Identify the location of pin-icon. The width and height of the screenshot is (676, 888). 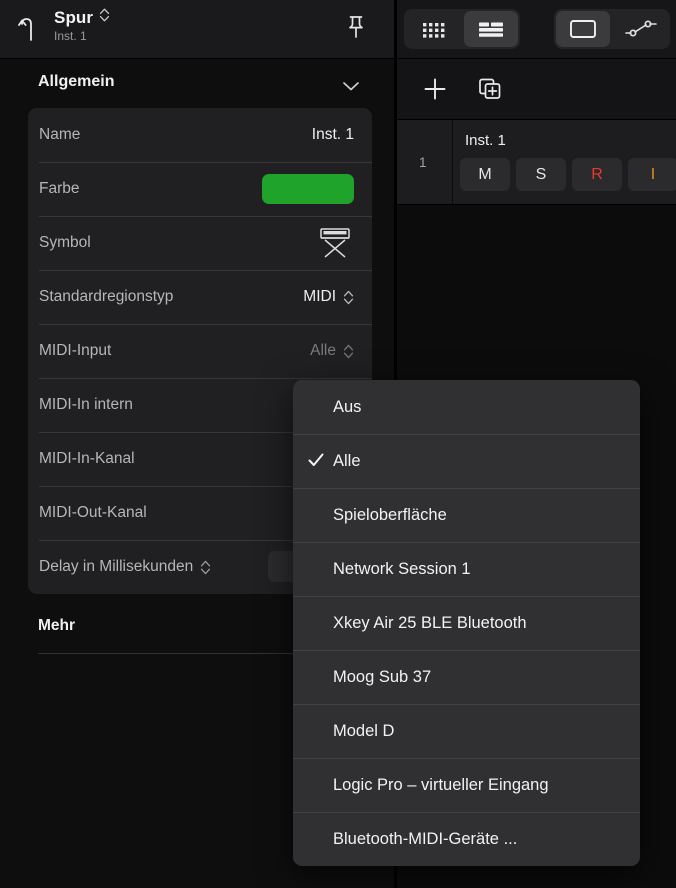
(356, 28).